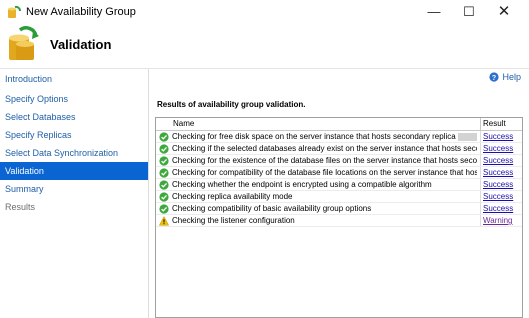  Describe the element at coordinates (74, 189) in the screenshot. I see `sidebar-item-summary: Summary` at that location.